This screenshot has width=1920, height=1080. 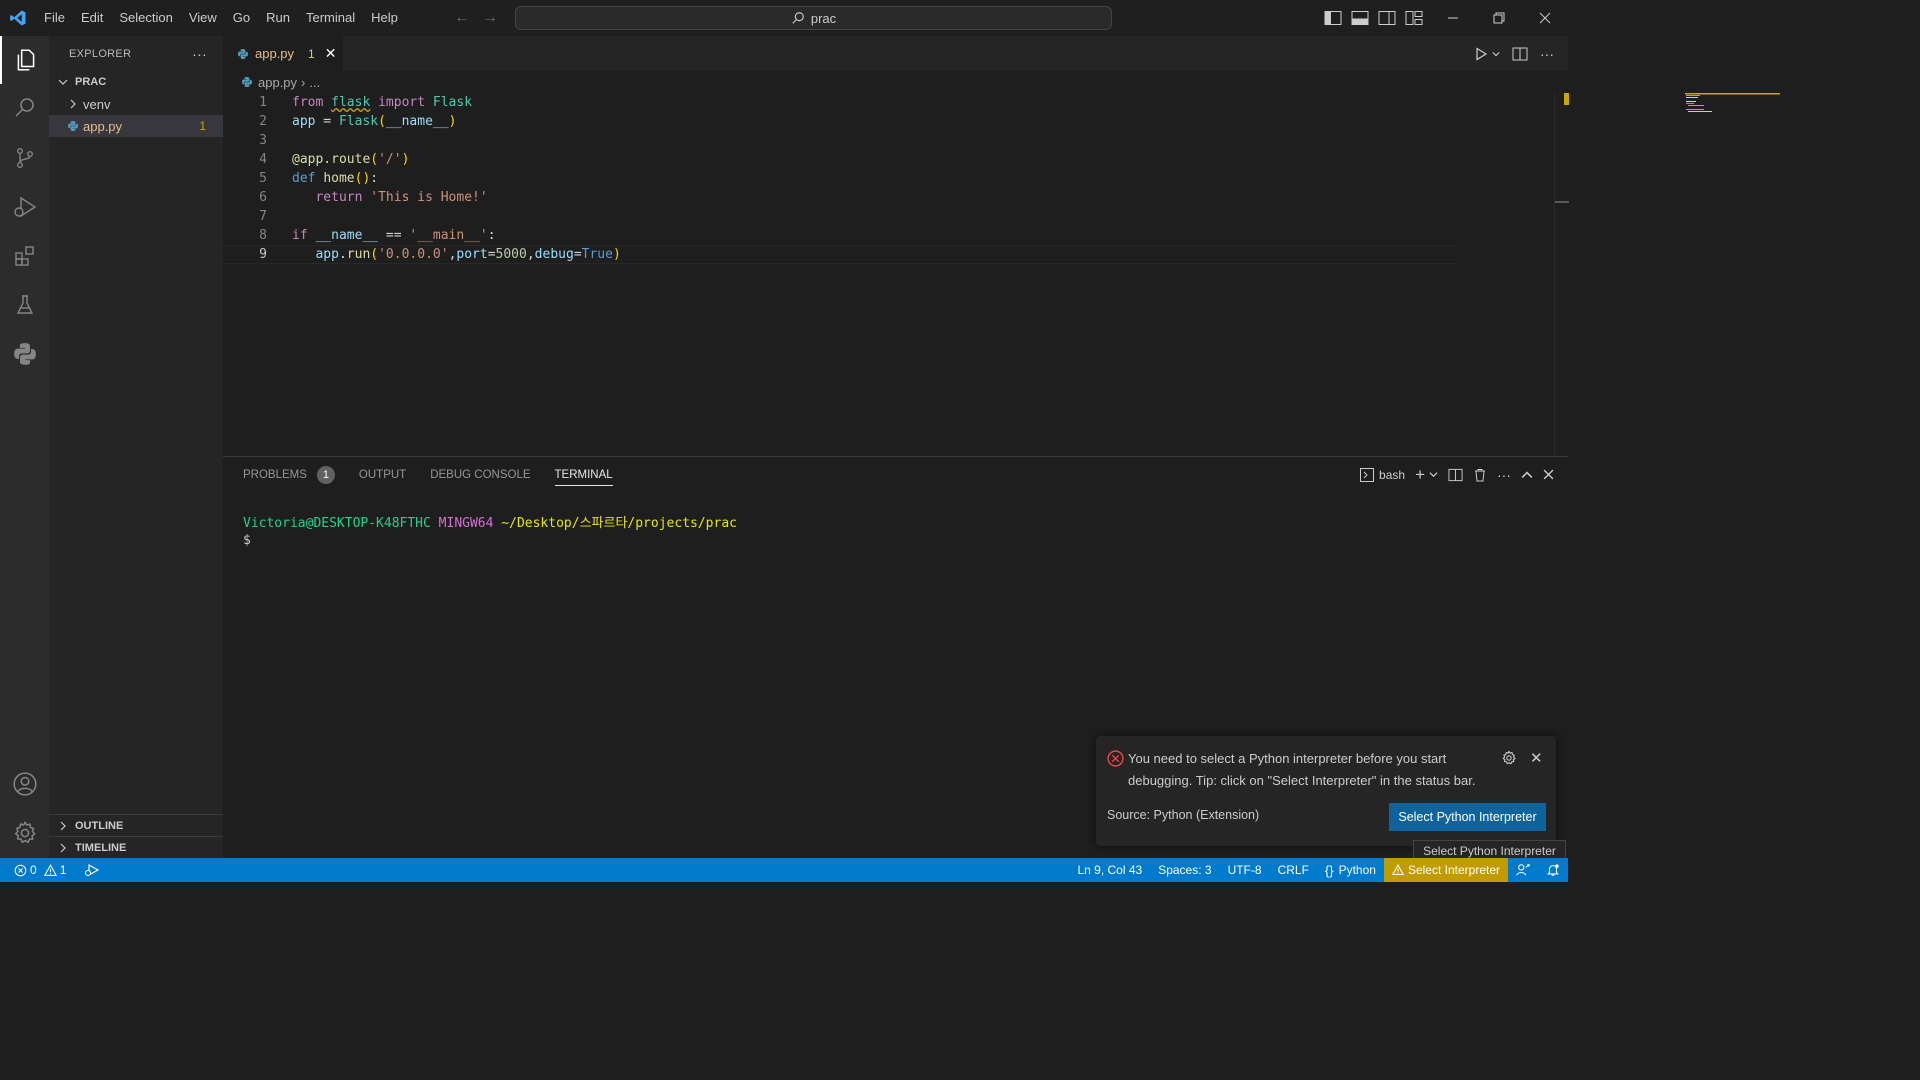 What do you see at coordinates (331, 53) in the screenshot?
I see `close-tab-icon: ✕` at bounding box center [331, 53].